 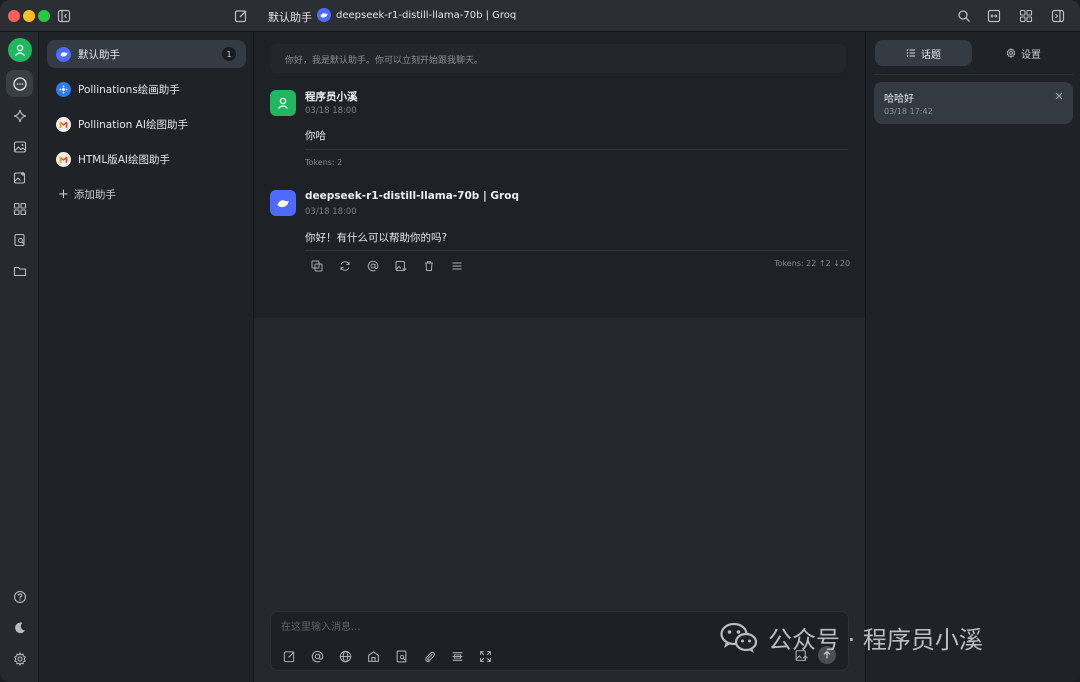 I want to click on gear-icon, so click(x=1011, y=53).